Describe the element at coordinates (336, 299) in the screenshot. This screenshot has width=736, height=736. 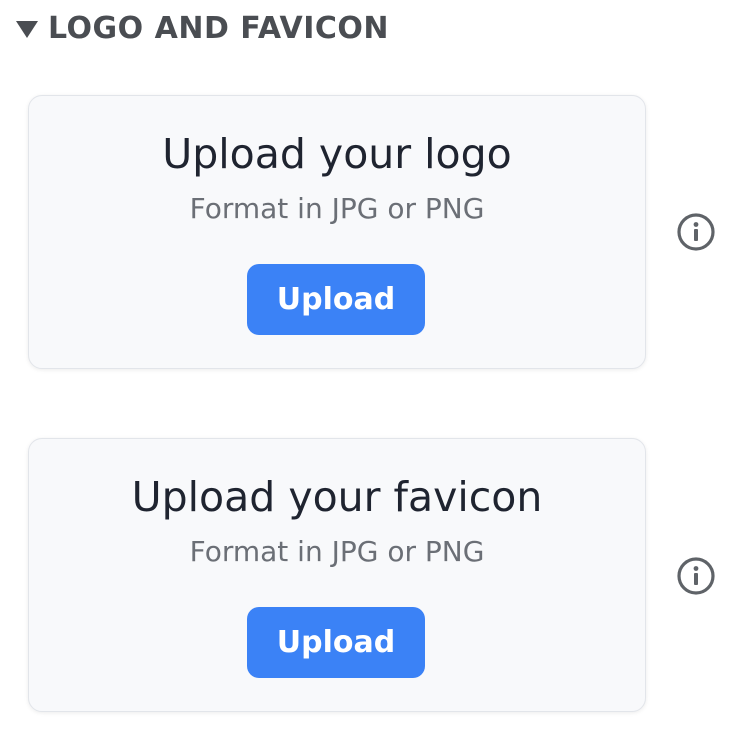
I see `upload-logo-button: Upload` at that location.